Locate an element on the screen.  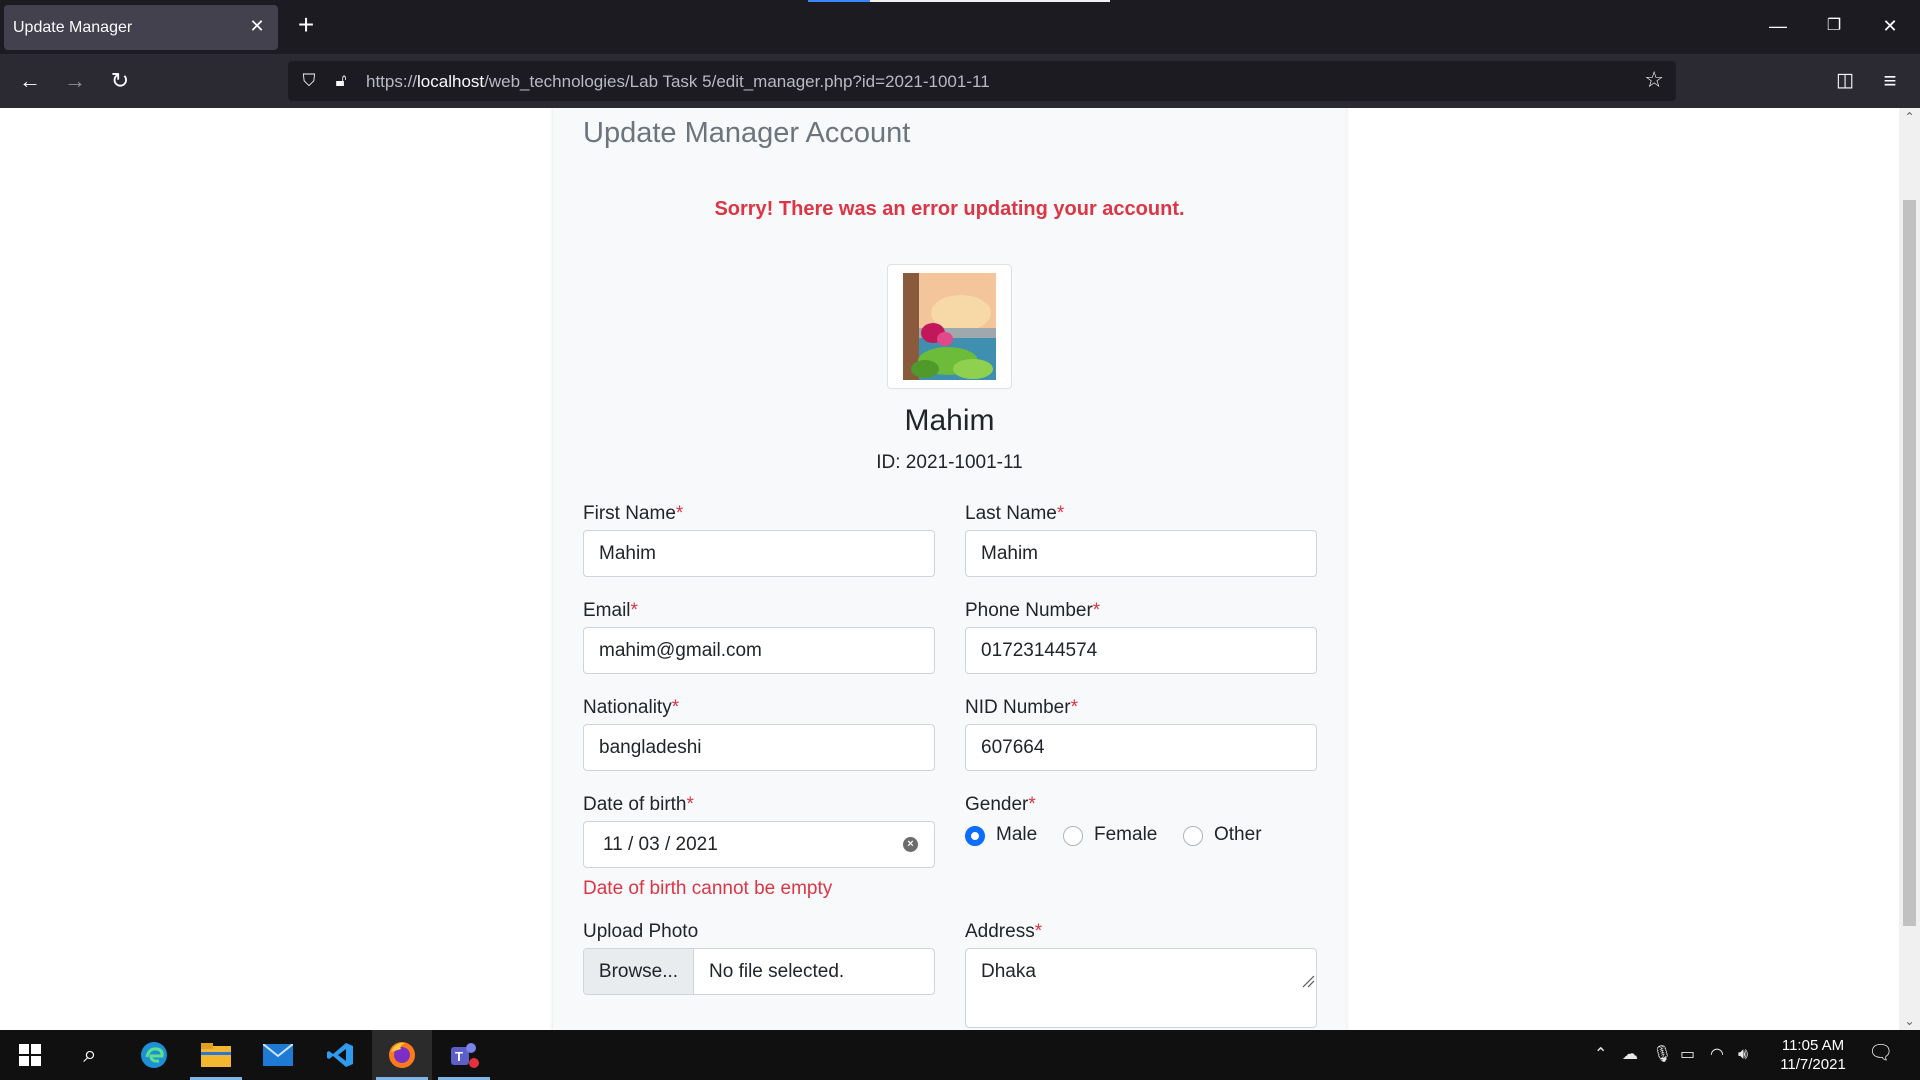
profile-photo-frame is located at coordinates (949, 326).